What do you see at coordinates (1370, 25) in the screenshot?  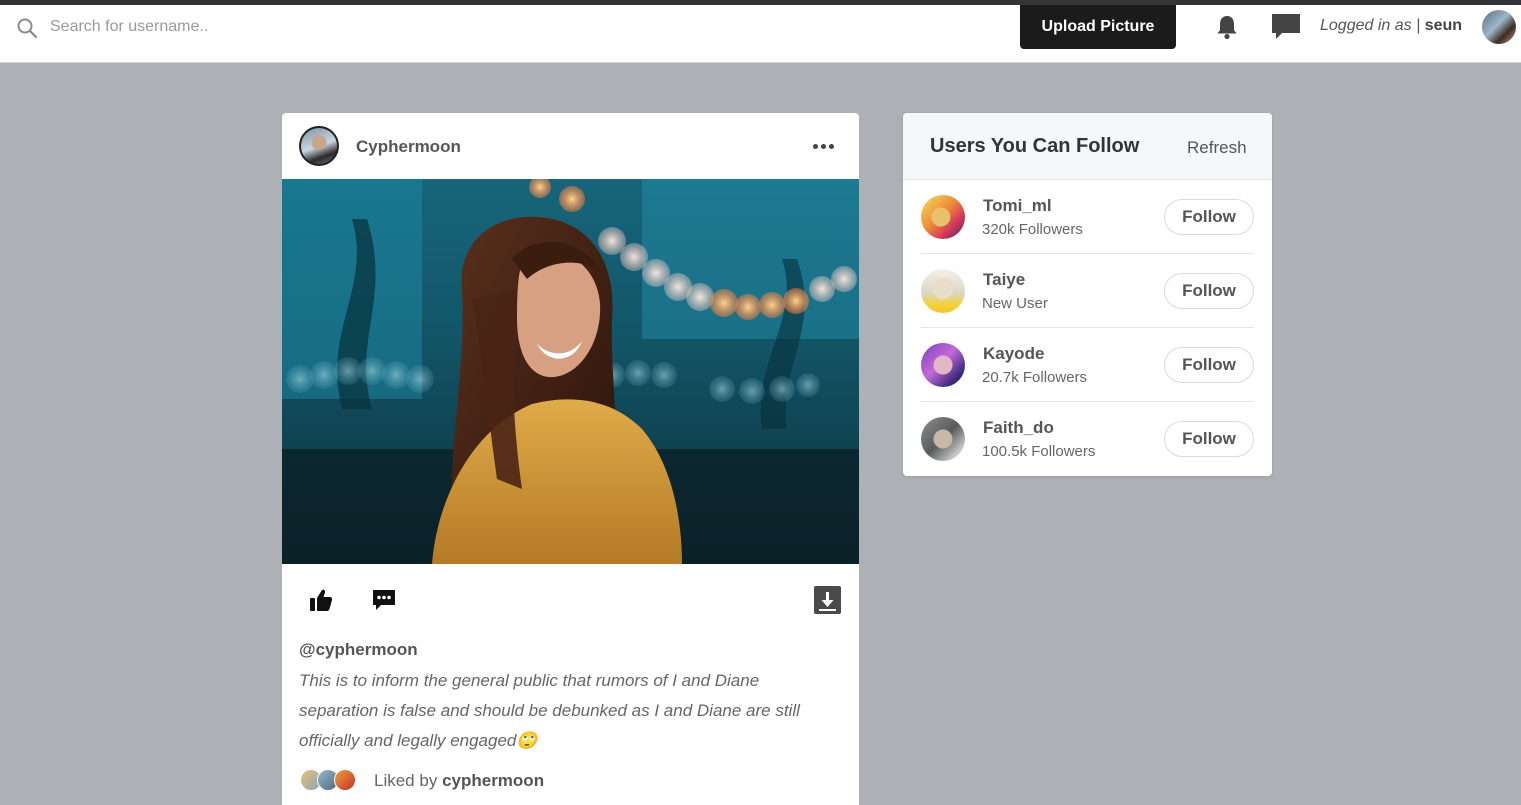 I see `logged-in-prefix: Logged in as |` at bounding box center [1370, 25].